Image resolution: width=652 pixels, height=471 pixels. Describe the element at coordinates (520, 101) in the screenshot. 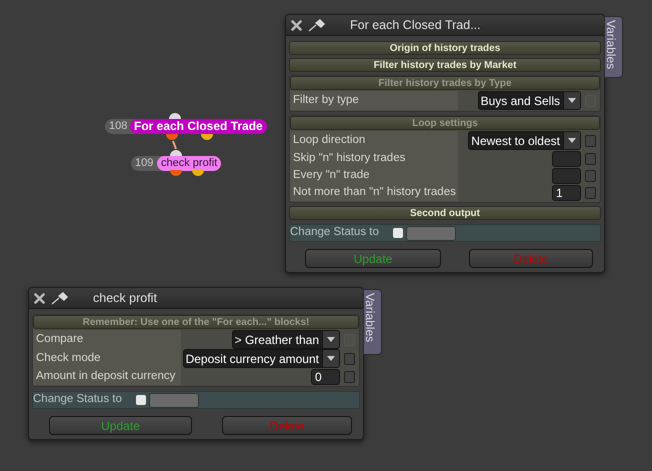

I see `dropdown-value: Buys and Sells` at that location.